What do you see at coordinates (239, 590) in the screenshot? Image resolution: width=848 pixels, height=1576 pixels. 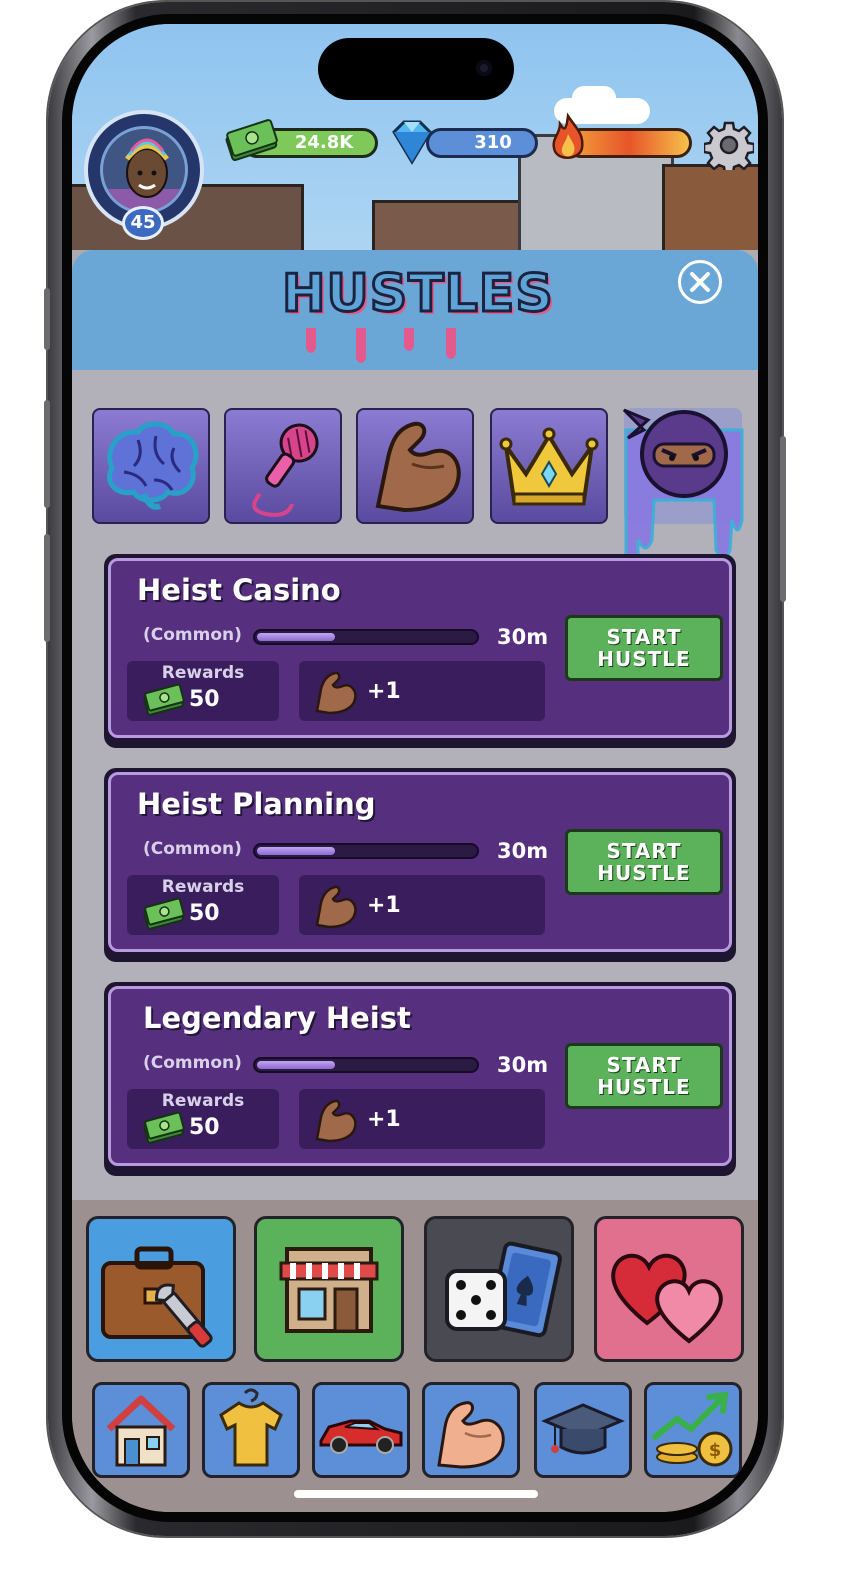 I see `hustle-title: Heist Casino` at bounding box center [239, 590].